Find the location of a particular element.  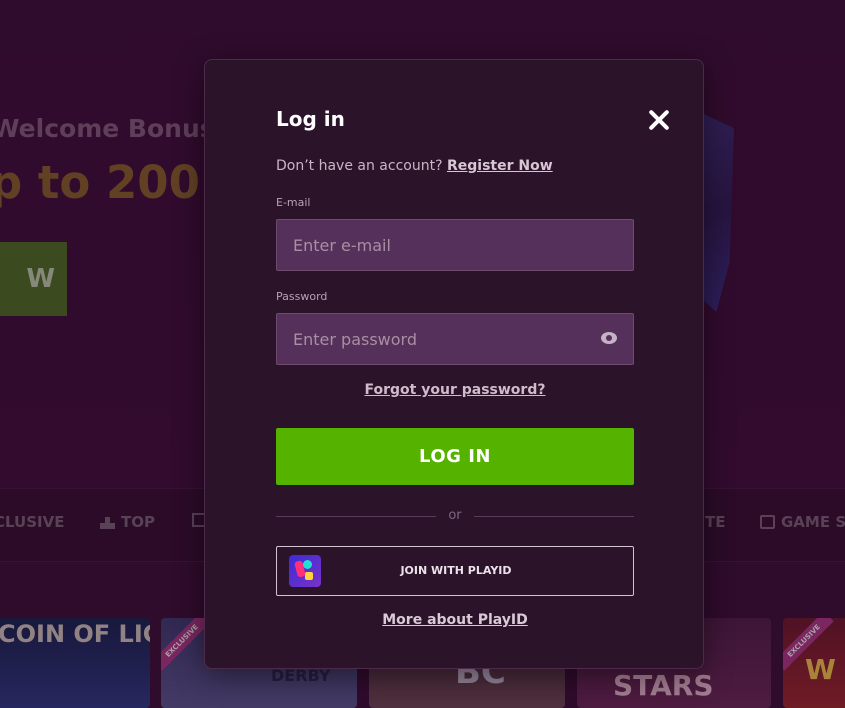

eye-icon is located at coordinates (609, 338).